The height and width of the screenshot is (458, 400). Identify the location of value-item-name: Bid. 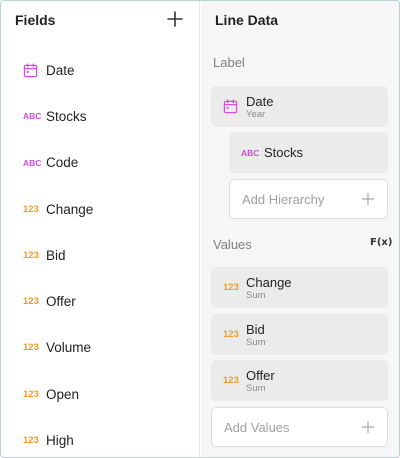
(255, 329).